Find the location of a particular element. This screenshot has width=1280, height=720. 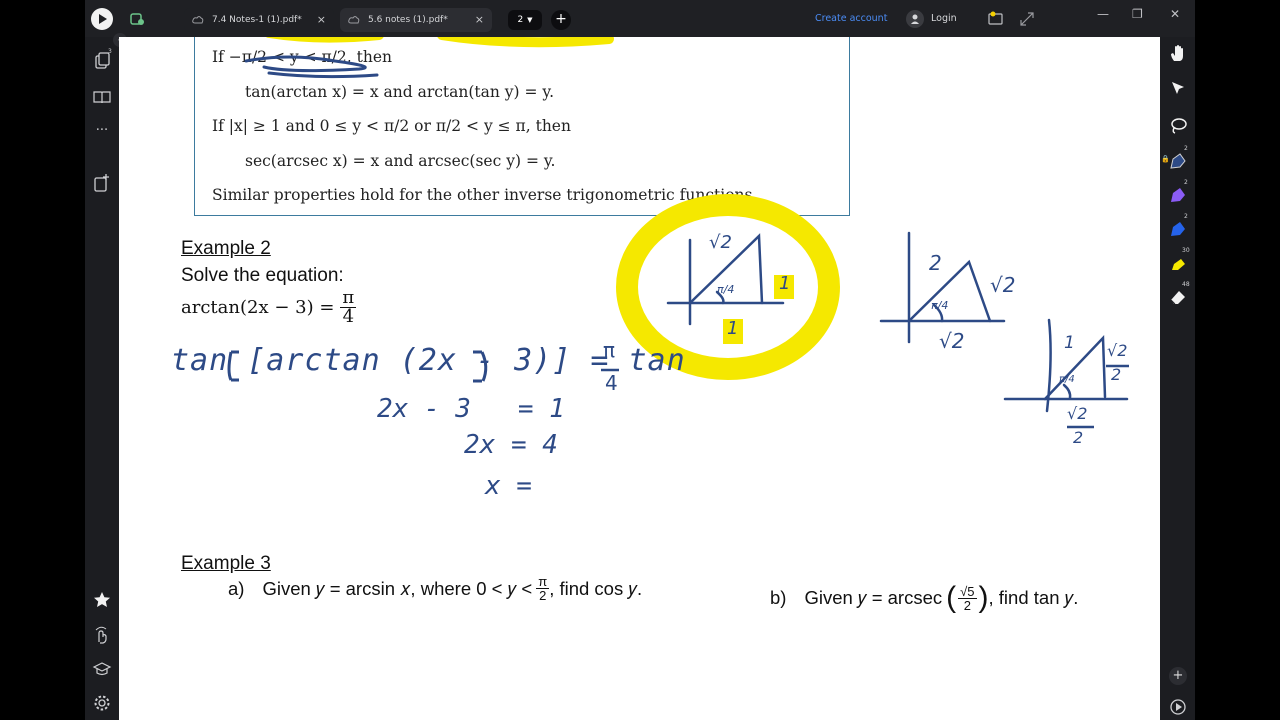

more-icon: ··· is located at coordinates (102, 131).